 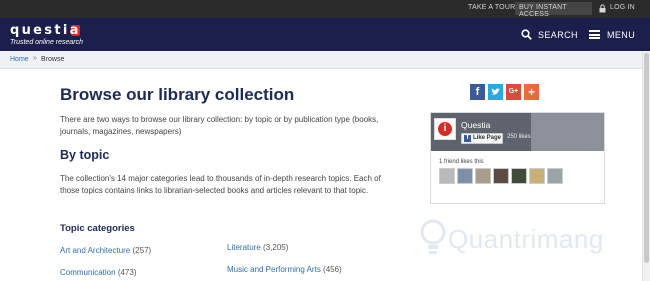 I want to click on questia-i-icon: i, so click(x=445, y=129).